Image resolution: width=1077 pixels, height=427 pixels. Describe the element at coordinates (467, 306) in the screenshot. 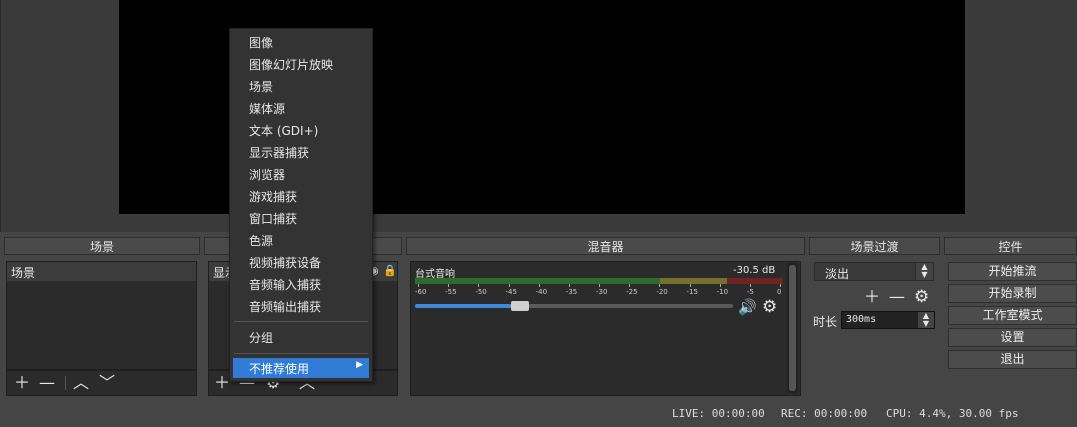

I see `volume-slider-fill` at that location.